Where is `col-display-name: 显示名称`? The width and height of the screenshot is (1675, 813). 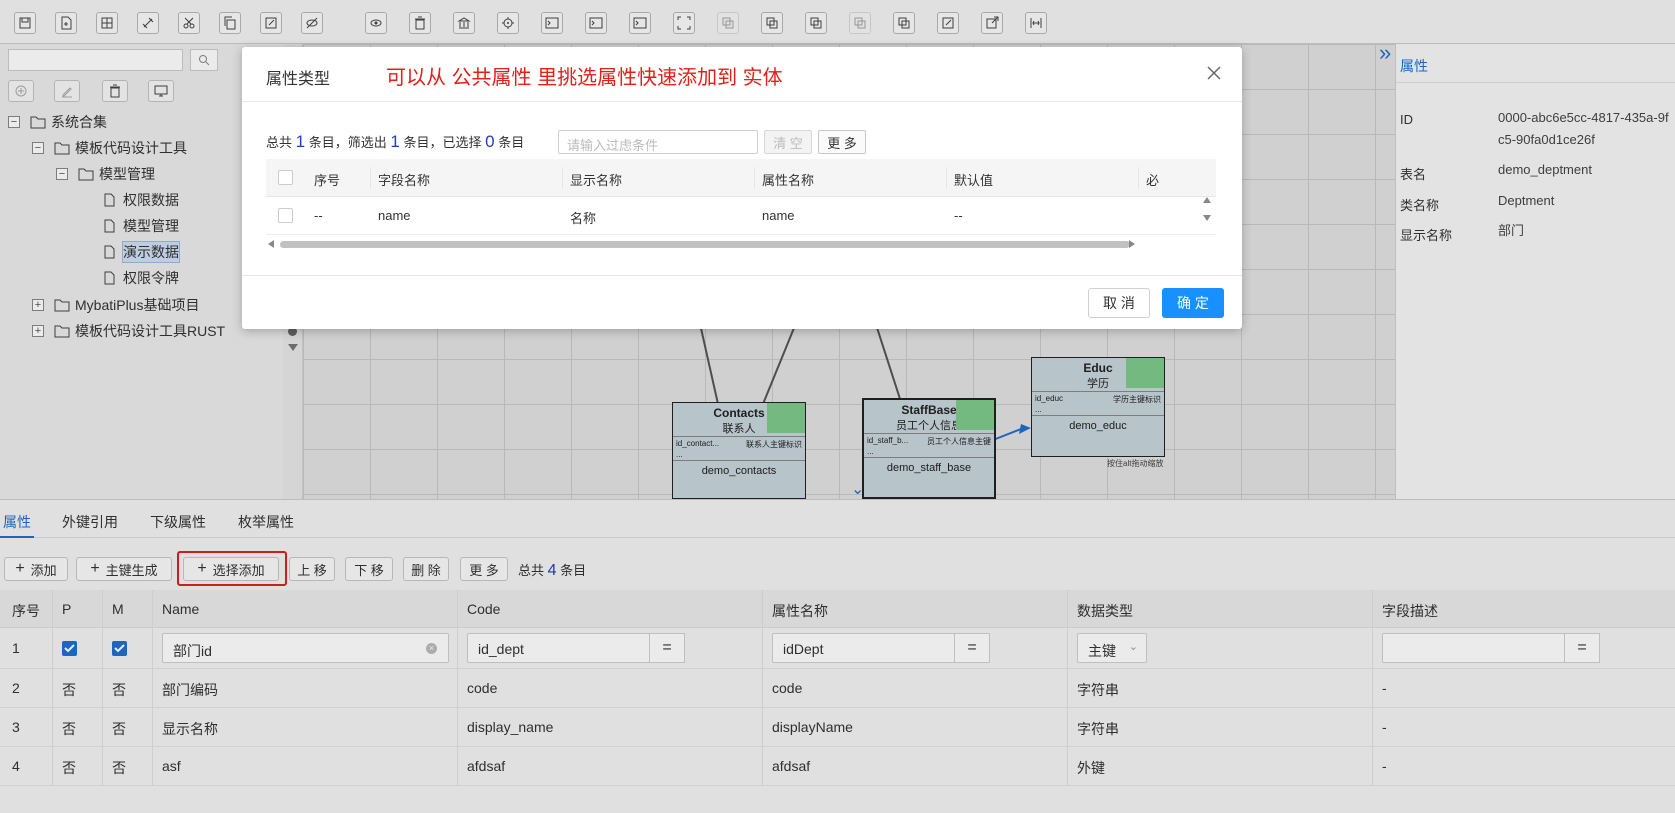
col-display-name: 显示名称 is located at coordinates (596, 180).